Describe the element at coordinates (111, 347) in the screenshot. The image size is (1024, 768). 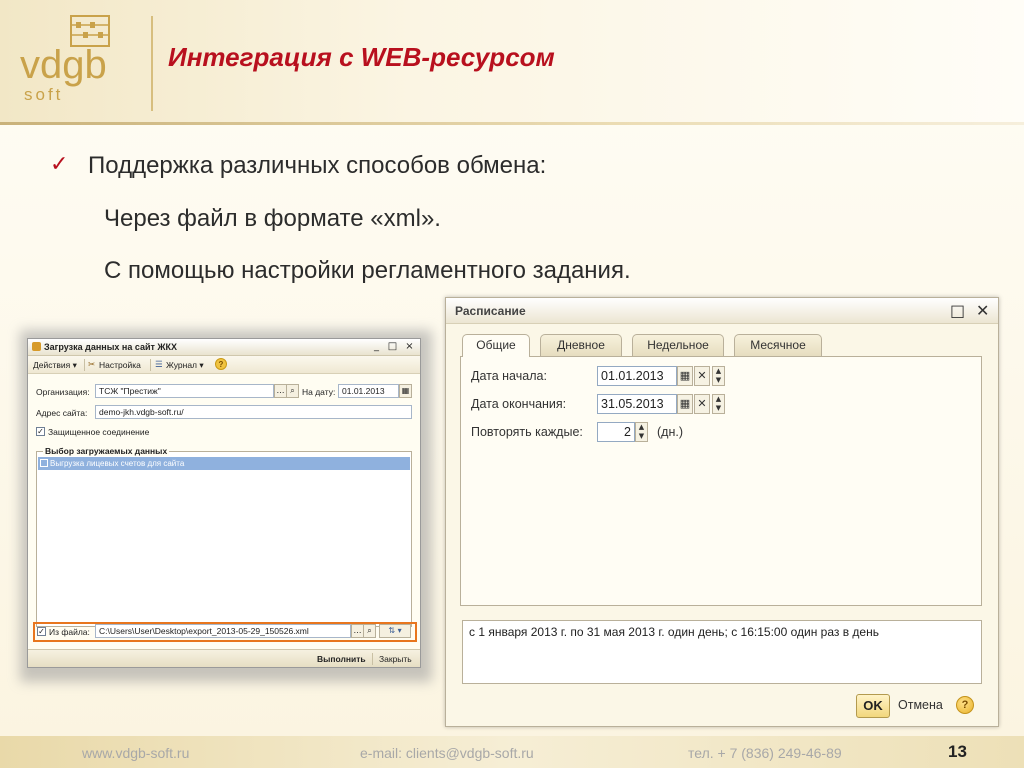
I see `upload-window-title: Загрузка данных на сайт ЖКХ` at that location.